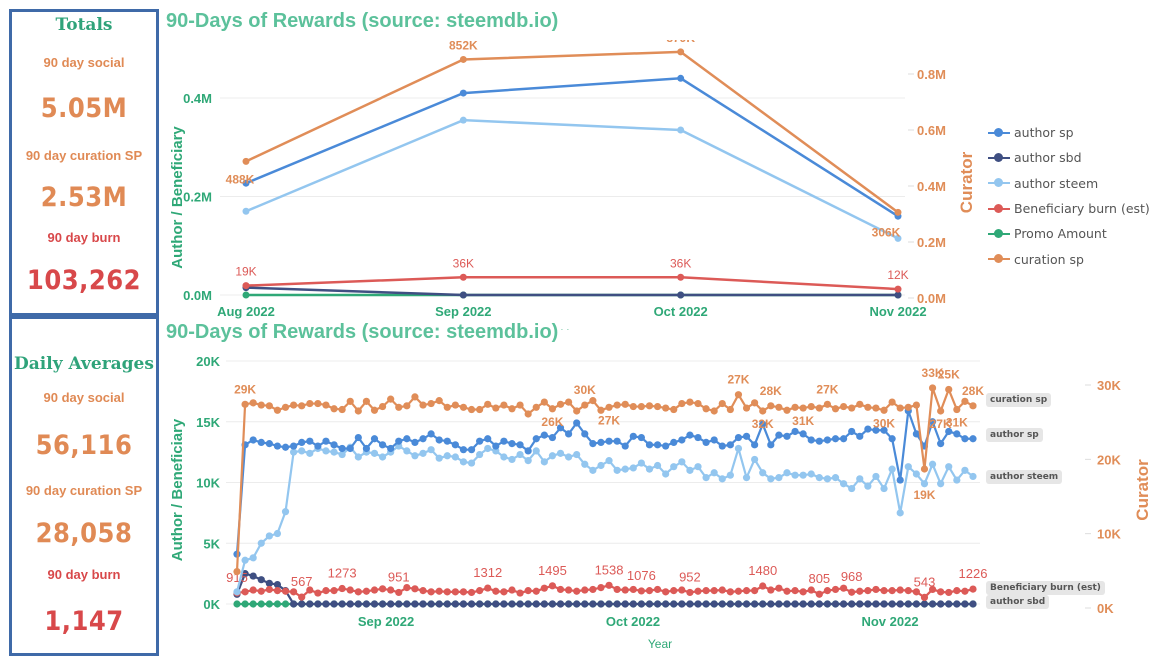 The image size is (1157, 661). I want to click on y2-tick-label: 0.2M, so click(931, 242).